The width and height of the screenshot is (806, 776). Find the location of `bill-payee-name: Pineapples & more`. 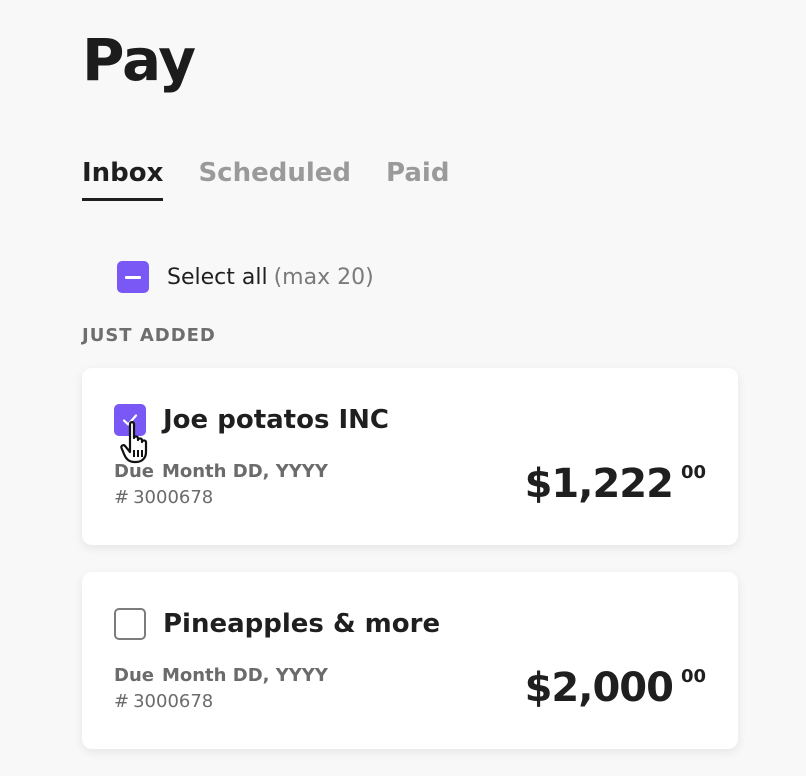

bill-payee-name: Pineapples & more is located at coordinates (302, 624).